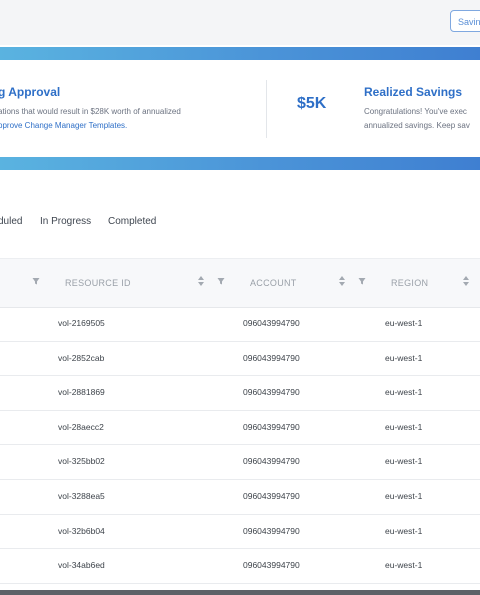  Describe the element at coordinates (132, 221) in the screenshot. I see `tab-completed: Completed` at that location.